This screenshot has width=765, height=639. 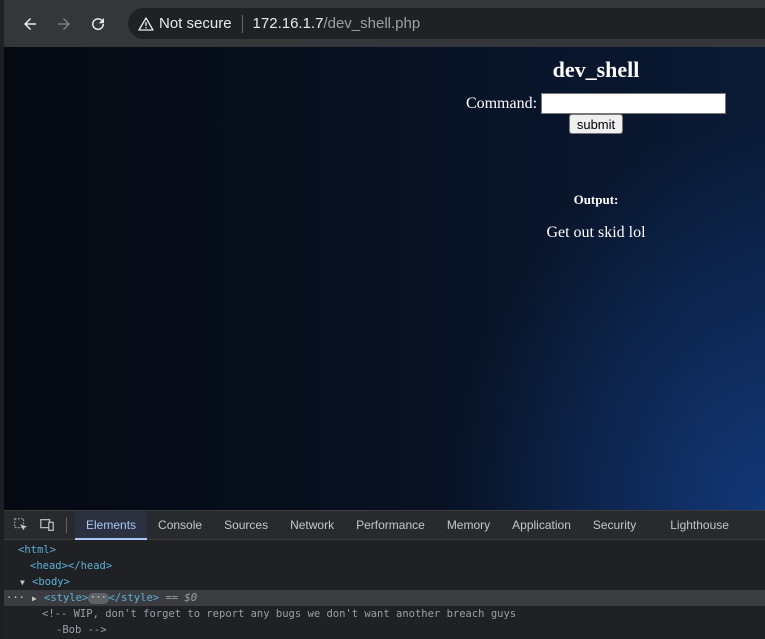 I want to click on collapse-triangle-icon: ▶, so click(x=38, y=599).